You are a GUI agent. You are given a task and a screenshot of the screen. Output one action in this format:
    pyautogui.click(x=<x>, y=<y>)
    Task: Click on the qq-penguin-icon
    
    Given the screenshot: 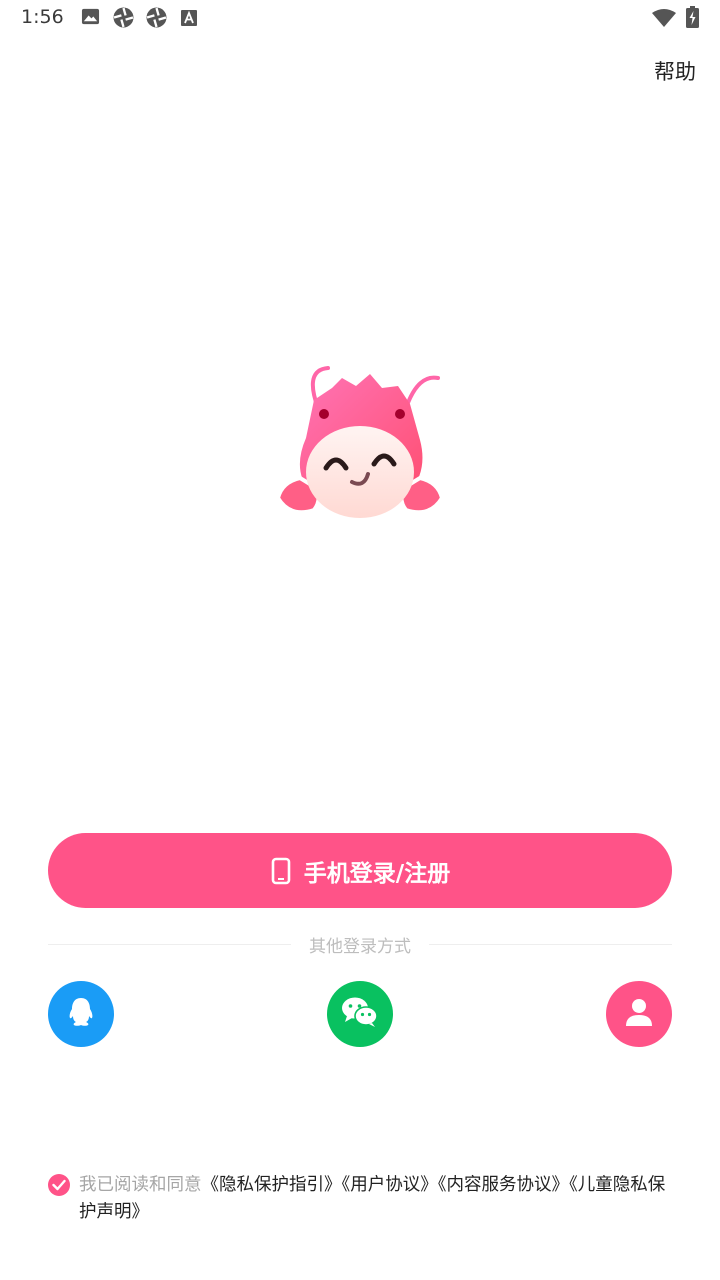 What is the action you would take?
    pyautogui.click(x=81, y=1014)
    